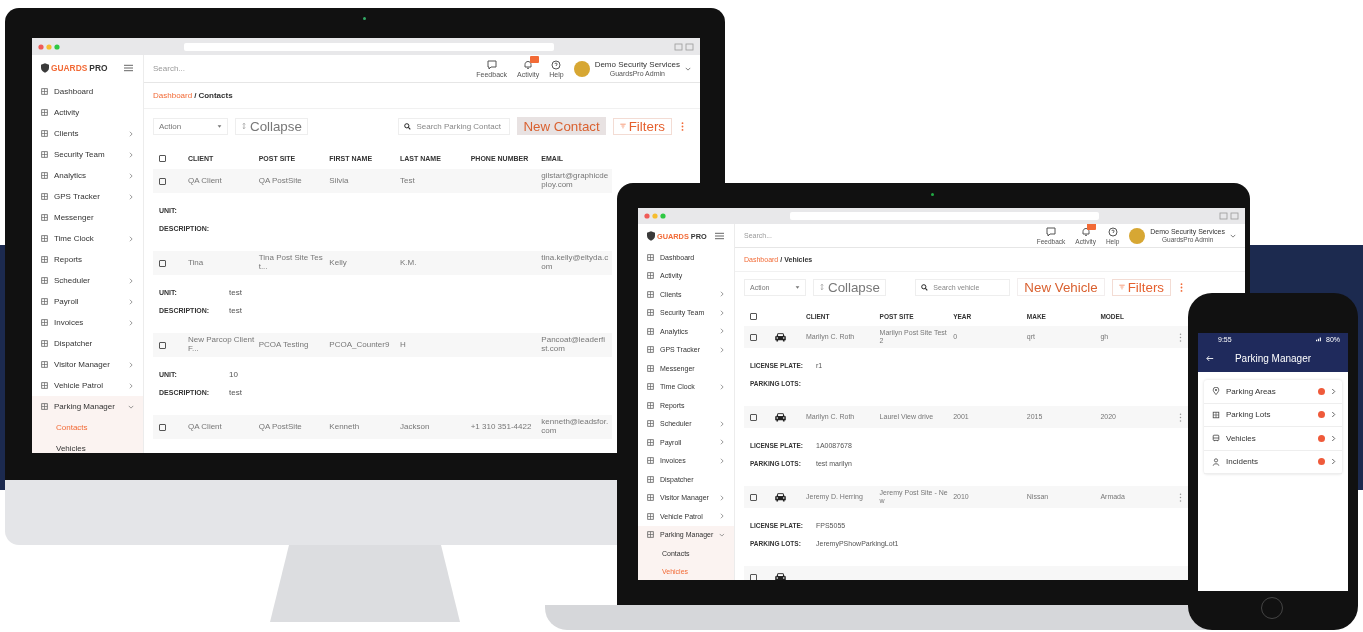  I want to click on sidebar-item: Invoices, so click(87, 322).